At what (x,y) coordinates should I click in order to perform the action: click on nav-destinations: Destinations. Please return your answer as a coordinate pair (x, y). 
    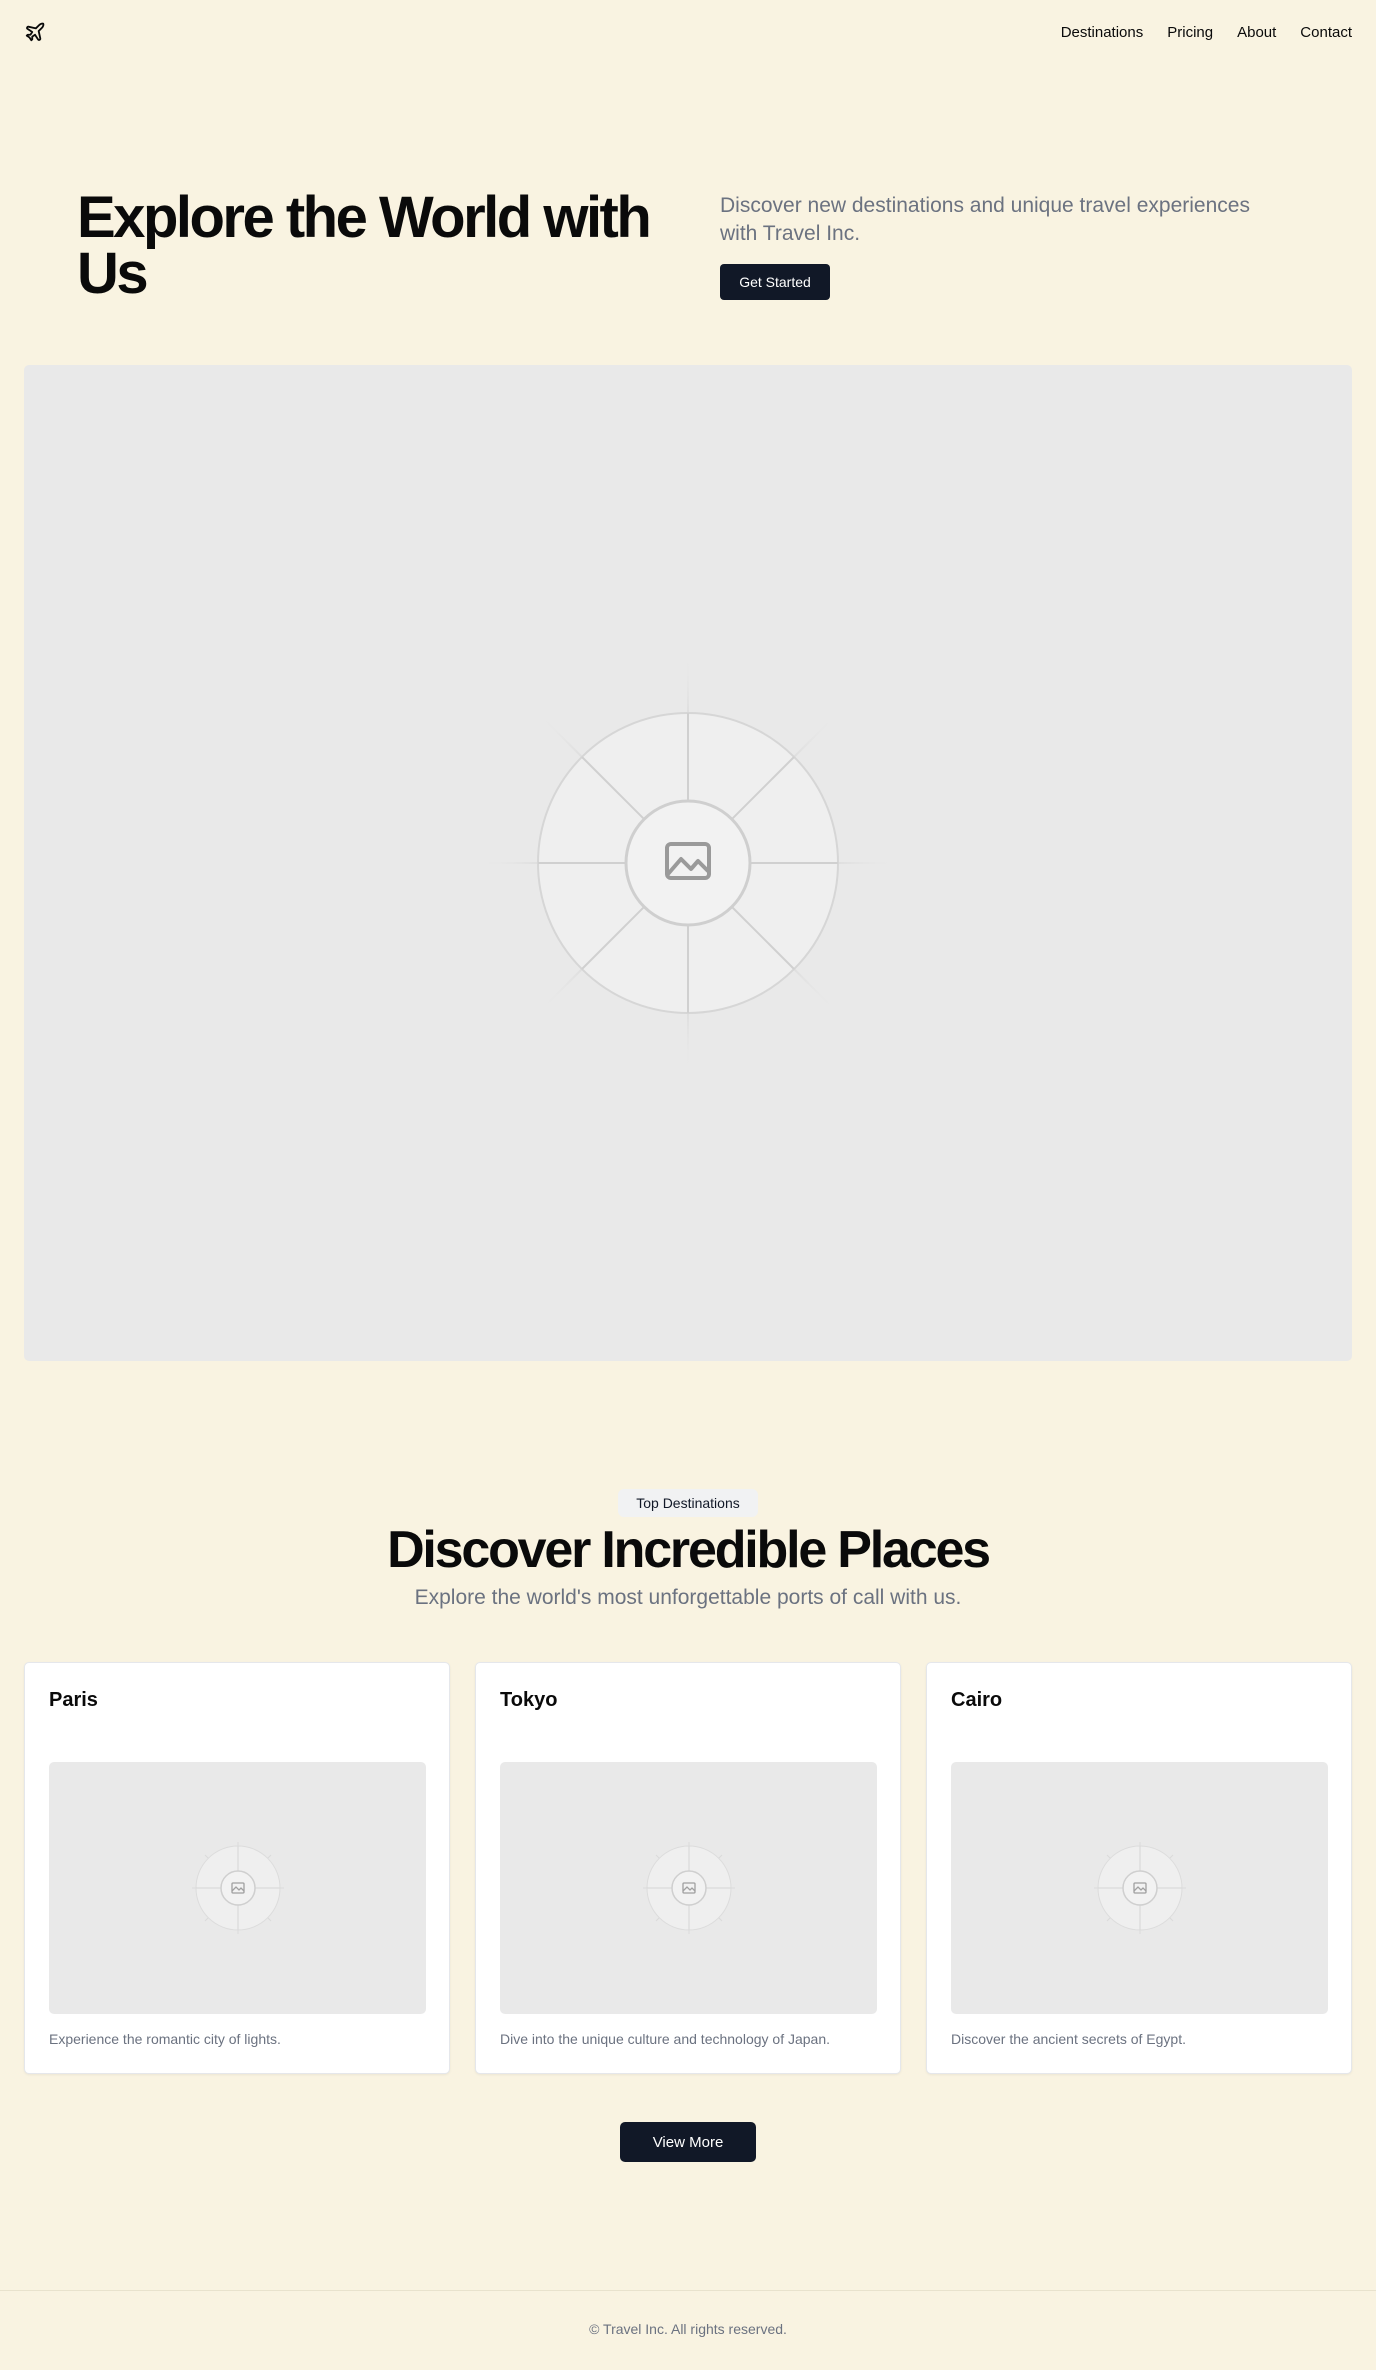
    Looking at the image, I should click on (1102, 32).